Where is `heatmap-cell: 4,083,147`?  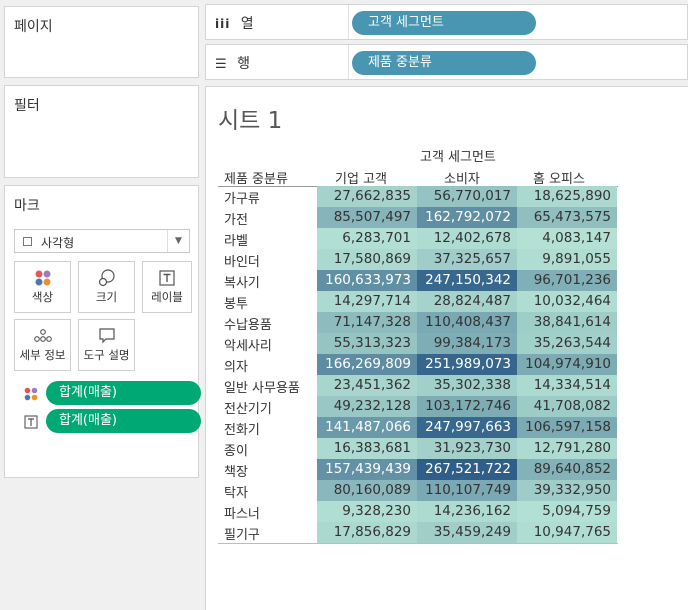 heatmap-cell: 4,083,147 is located at coordinates (567, 238).